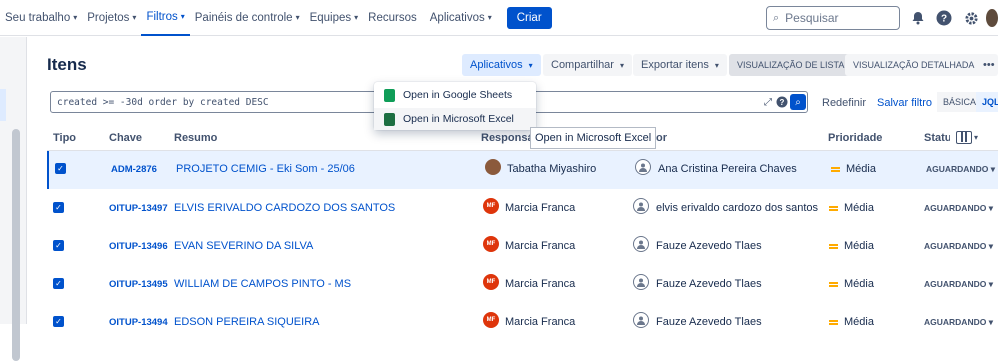  What do you see at coordinates (493, 167) in the screenshot?
I see `assignee-avatar` at bounding box center [493, 167].